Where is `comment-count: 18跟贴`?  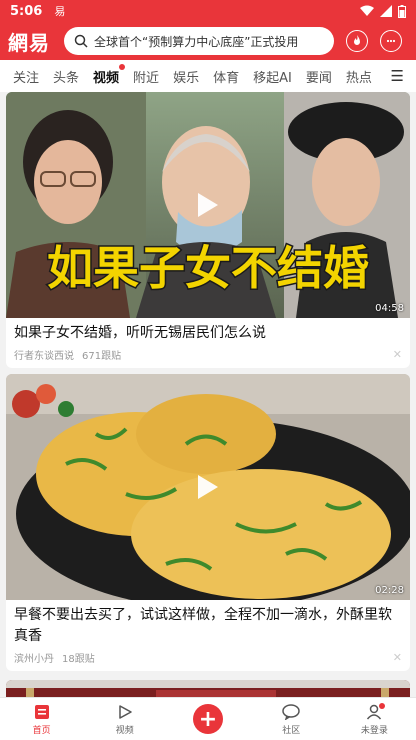 comment-count: 18跟贴 is located at coordinates (78, 659).